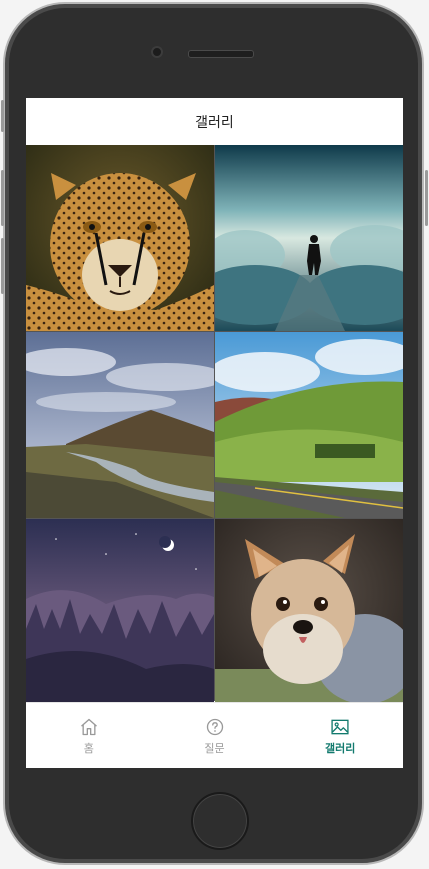  Describe the element at coordinates (120, 425) in the screenshot. I see `gallery-image-mountain-river` at that location.